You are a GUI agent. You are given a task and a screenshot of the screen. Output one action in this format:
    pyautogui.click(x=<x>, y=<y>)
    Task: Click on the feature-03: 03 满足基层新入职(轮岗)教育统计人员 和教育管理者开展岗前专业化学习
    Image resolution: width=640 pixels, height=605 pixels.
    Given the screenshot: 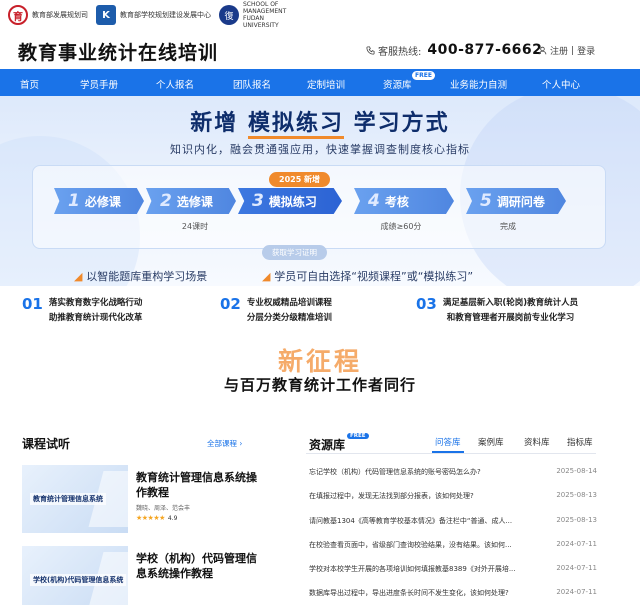 What is the action you would take?
    pyautogui.click(x=497, y=309)
    